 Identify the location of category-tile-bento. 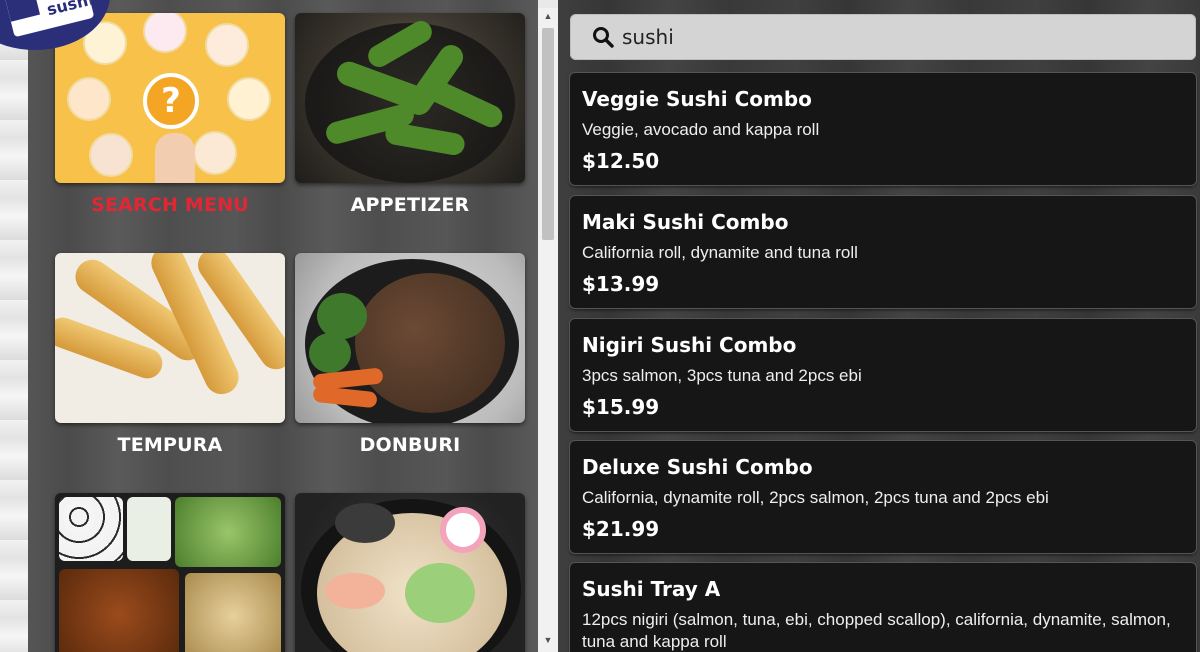
(170, 572).